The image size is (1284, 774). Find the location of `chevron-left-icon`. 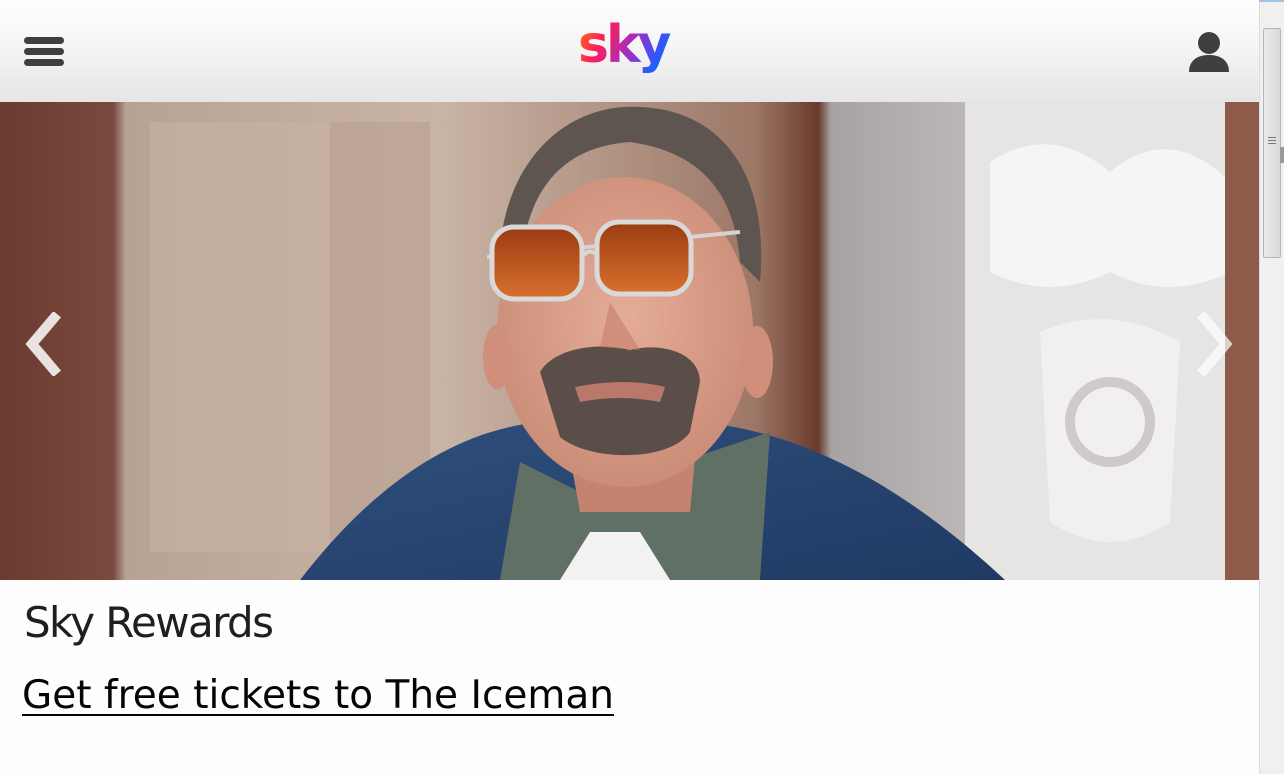

chevron-left-icon is located at coordinates (43, 344).